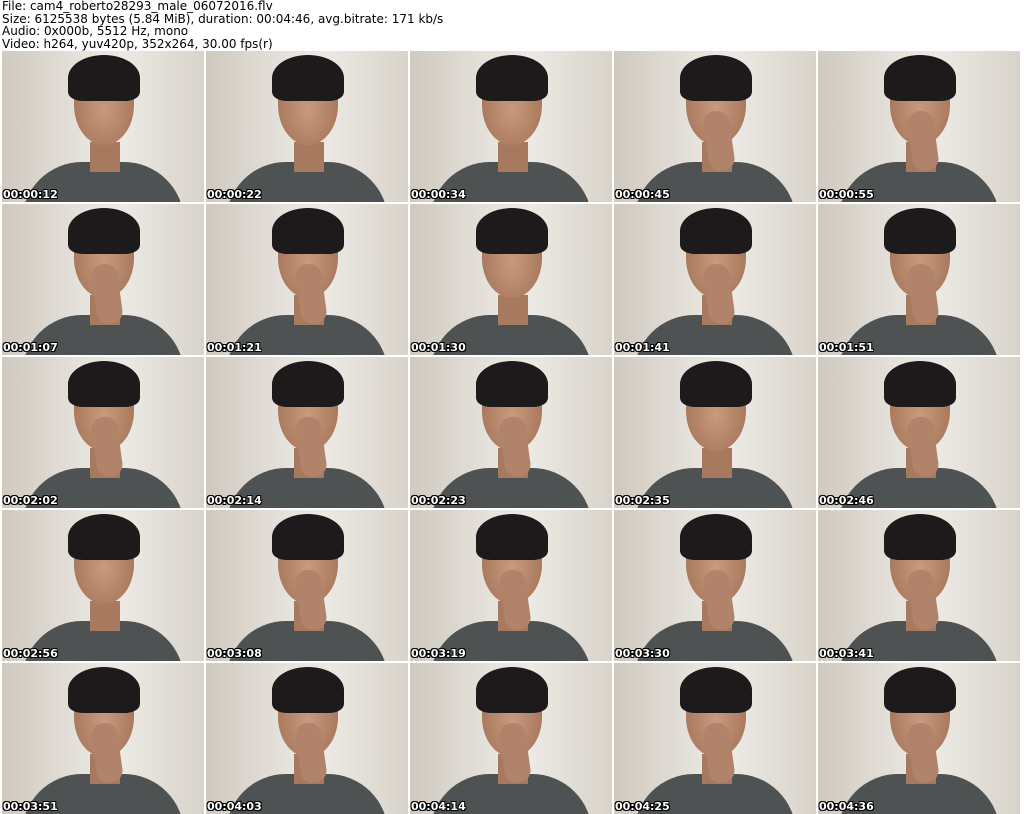 The width and height of the screenshot is (1024, 814). What do you see at coordinates (234, 194) in the screenshot?
I see `timestamp: 00:00:22` at bounding box center [234, 194].